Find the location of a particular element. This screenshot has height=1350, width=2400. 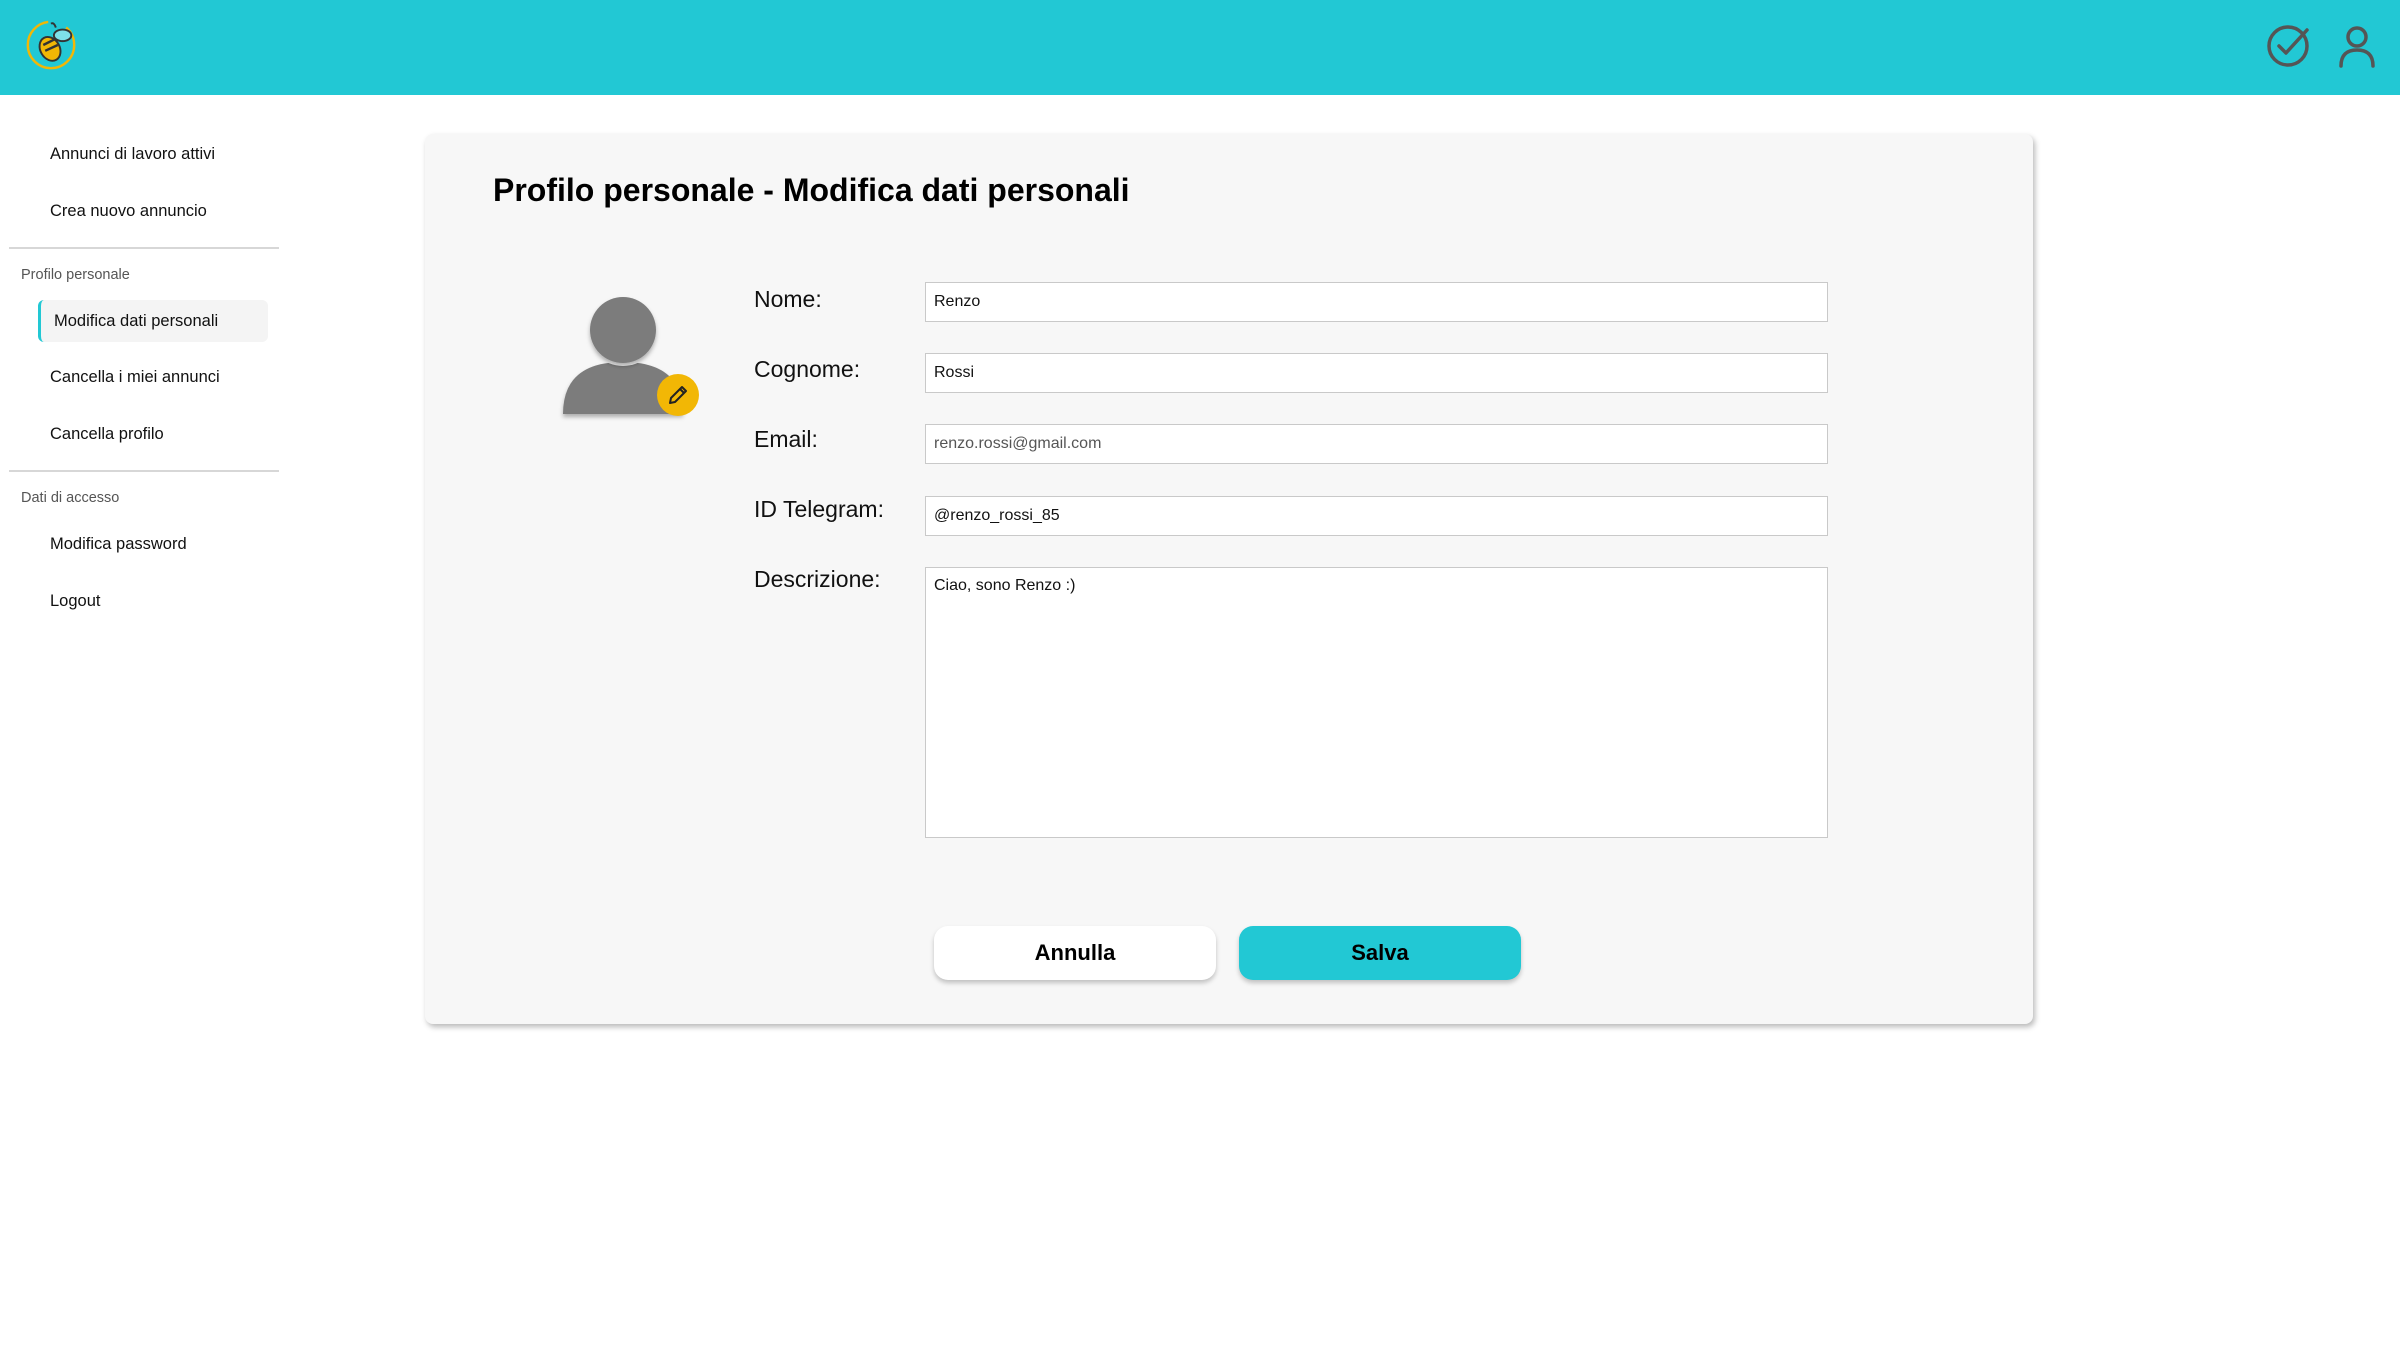

sidebar-item-modifica-dati: Modifica dati personali is located at coordinates (153, 321).